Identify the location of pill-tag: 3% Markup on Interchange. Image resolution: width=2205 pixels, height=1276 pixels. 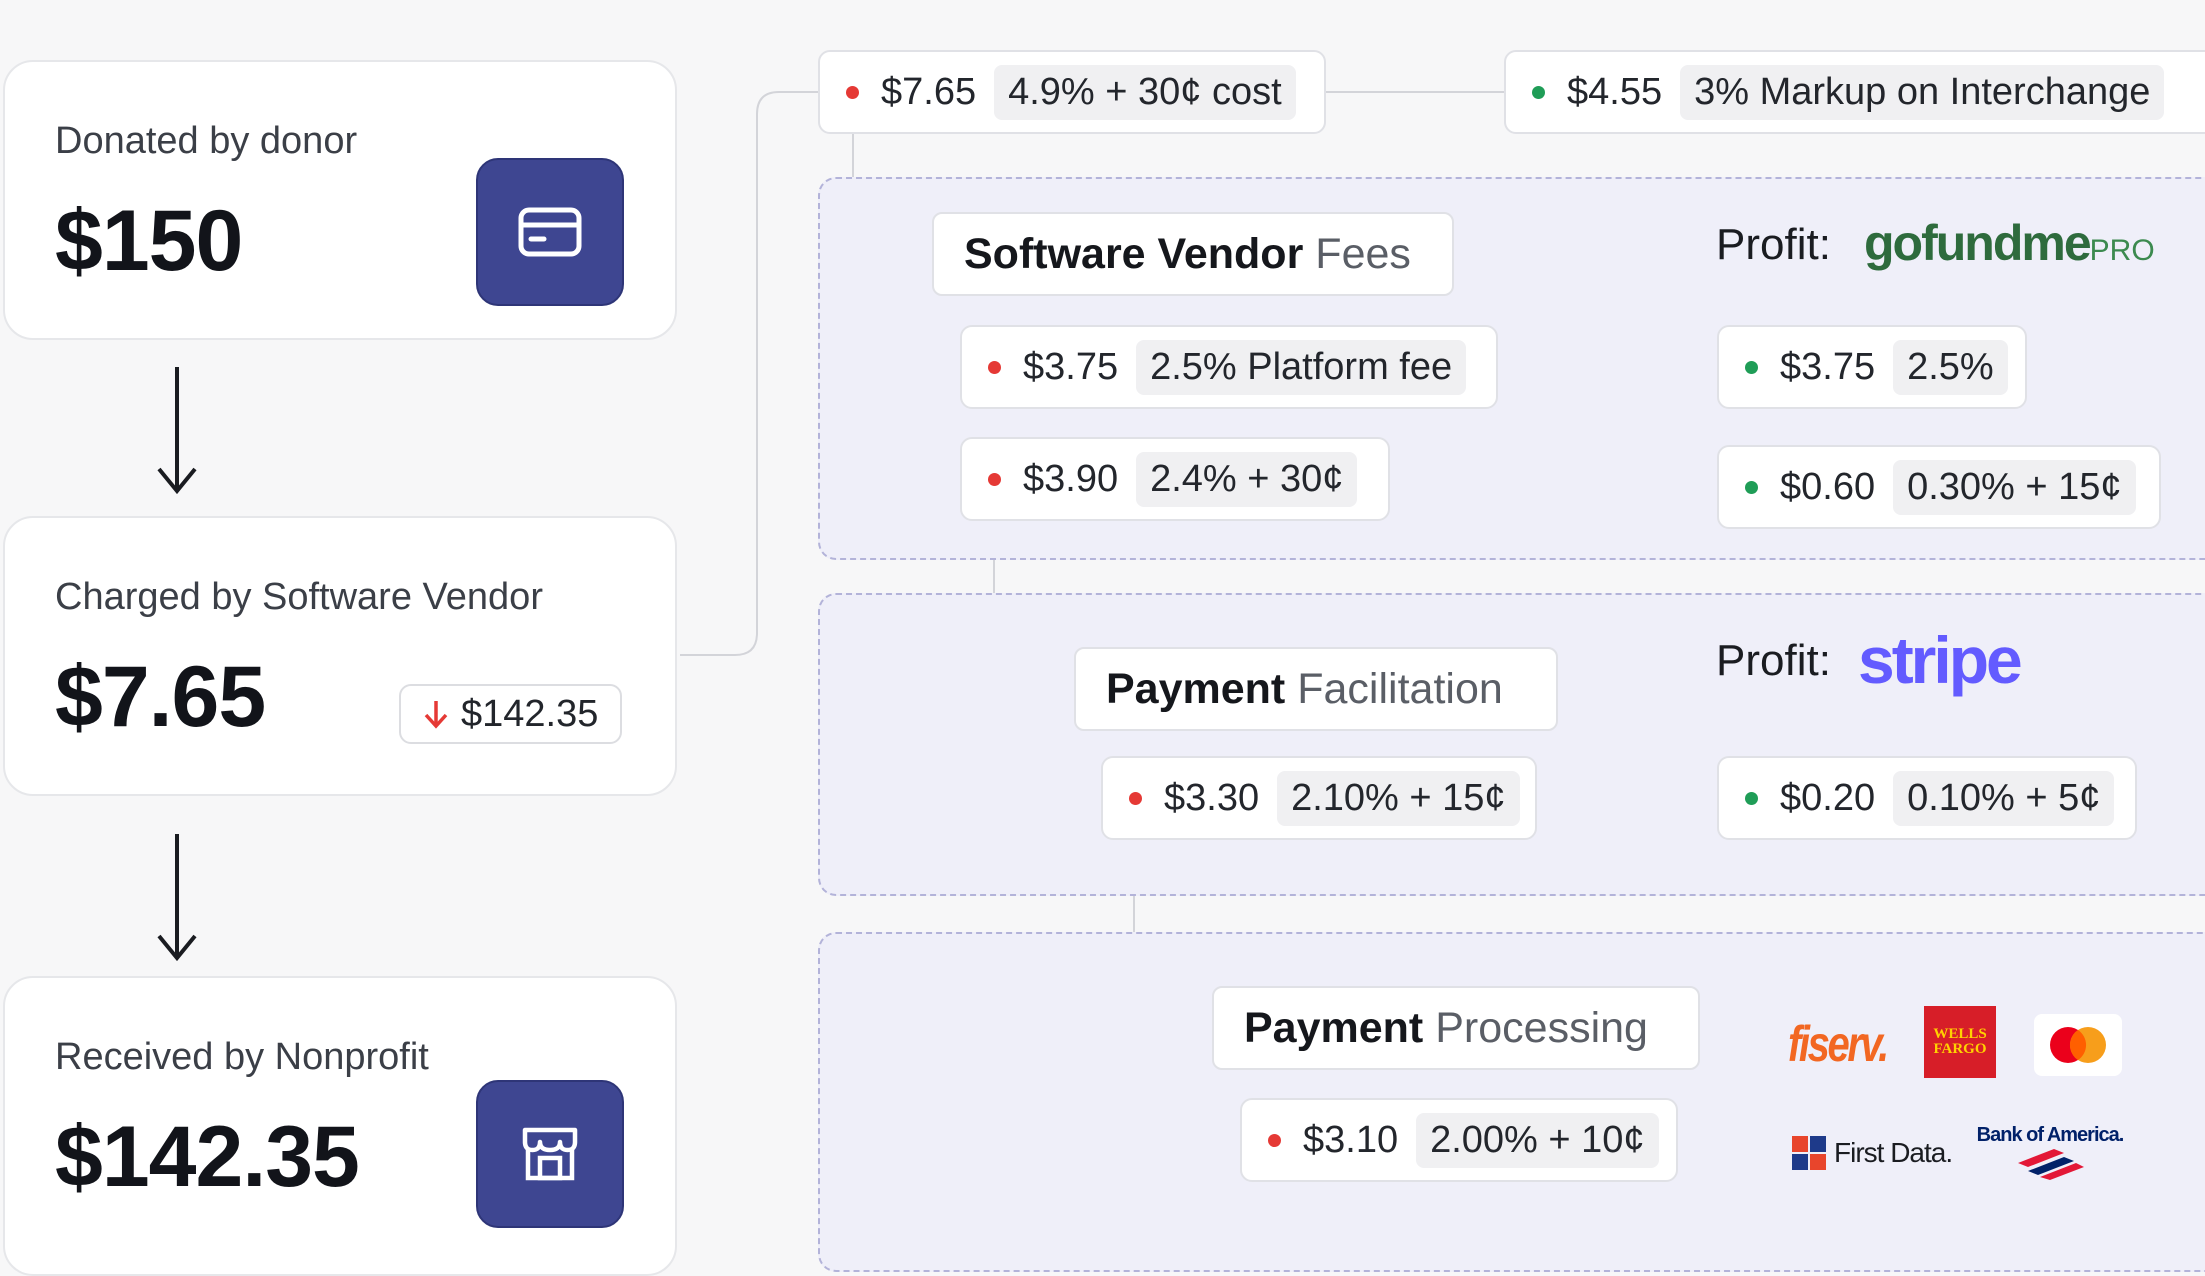
(1922, 92).